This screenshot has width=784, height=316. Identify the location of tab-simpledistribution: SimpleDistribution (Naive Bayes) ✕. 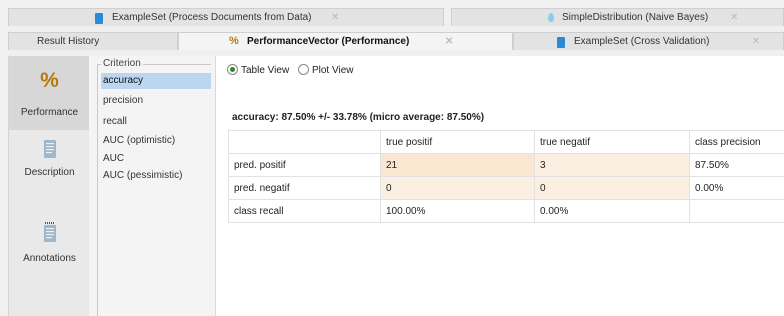
(617, 17).